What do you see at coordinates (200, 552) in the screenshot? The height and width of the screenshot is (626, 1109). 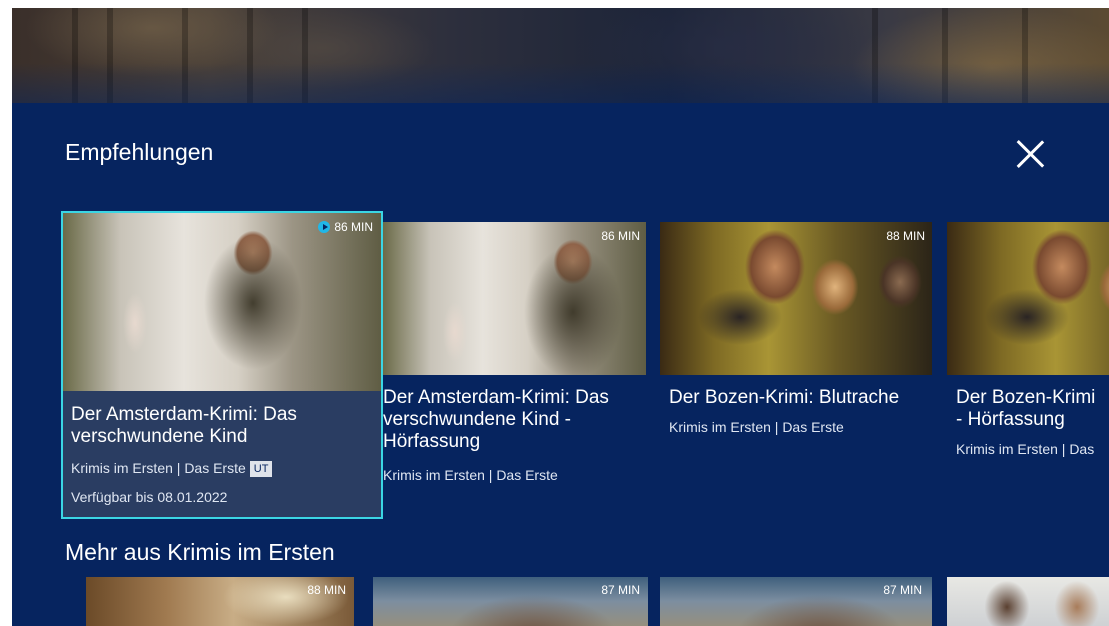 I see `more-section-title: Mehr aus Krimis im Ersten` at bounding box center [200, 552].